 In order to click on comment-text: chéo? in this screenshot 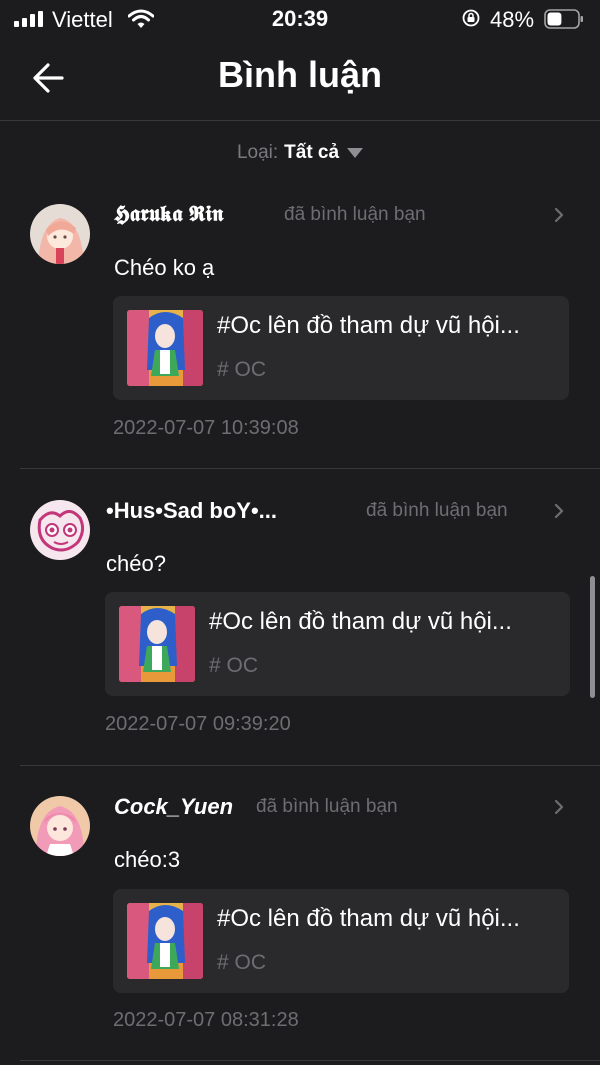, I will do `click(136, 563)`.